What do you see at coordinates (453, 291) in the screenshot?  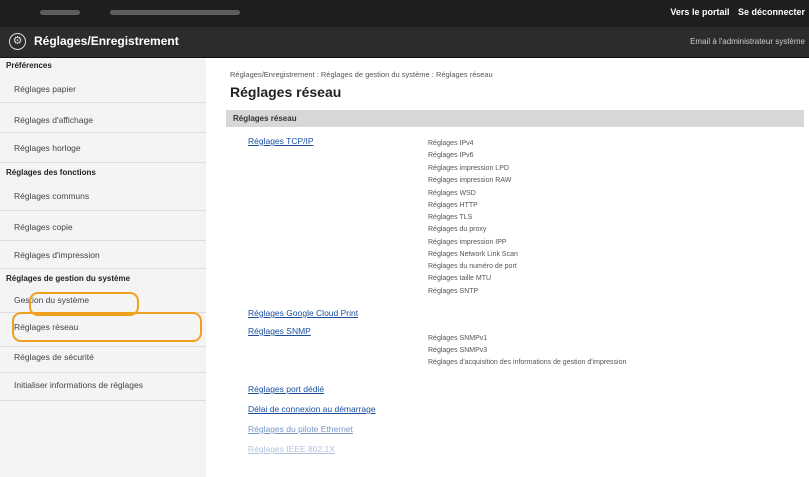 I see `list-item: Réglages SNTP` at bounding box center [453, 291].